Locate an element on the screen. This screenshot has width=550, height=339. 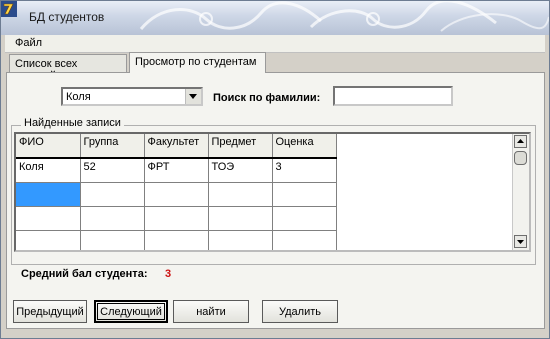
average-grade-label: Средний бал студента: is located at coordinates (84, 274).